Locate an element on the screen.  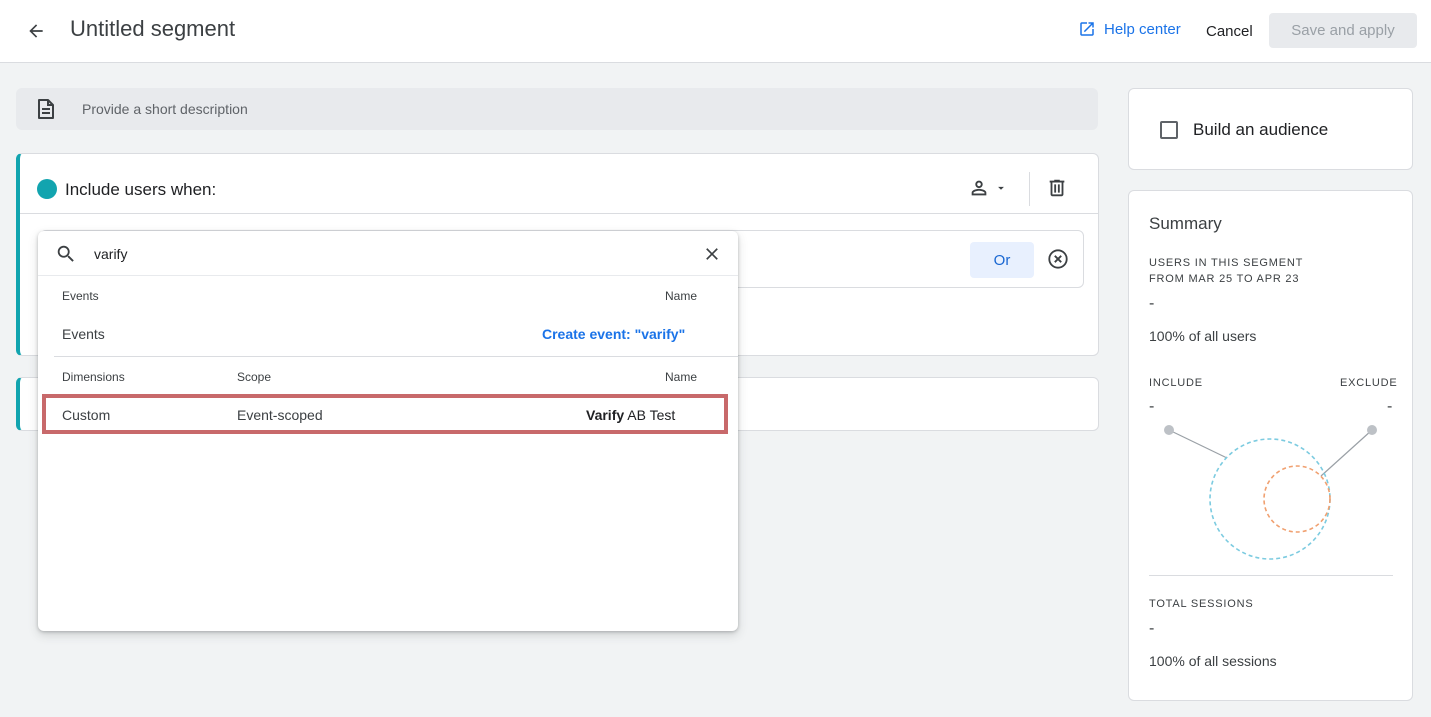
search-input is located at coordinates (374, 254).